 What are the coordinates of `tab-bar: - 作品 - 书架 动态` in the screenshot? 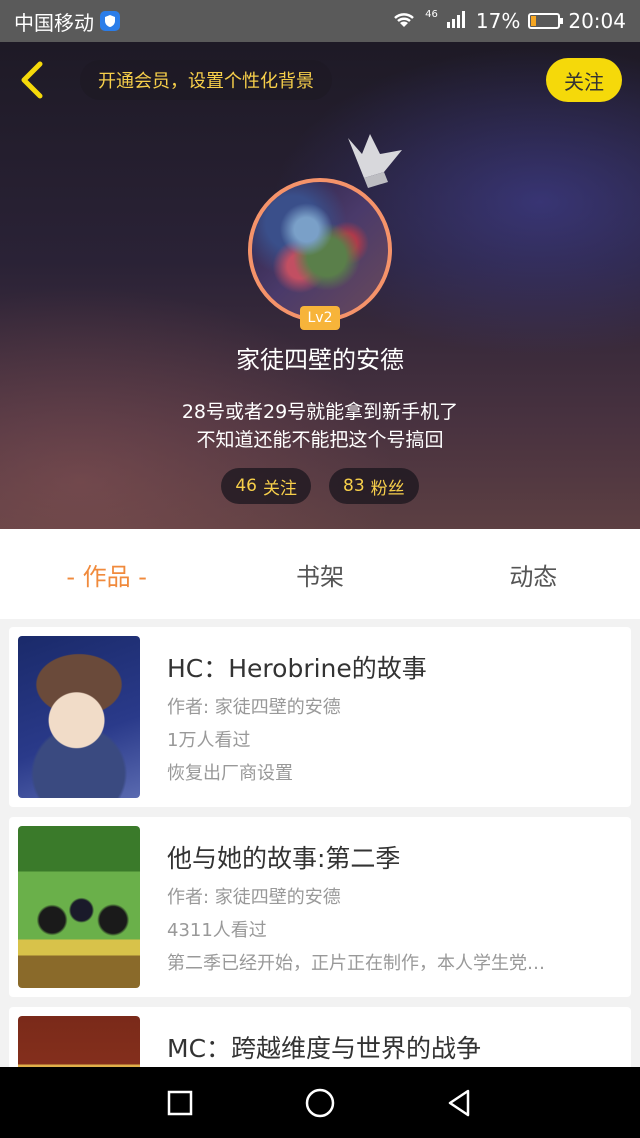 It's located at (320, 574).